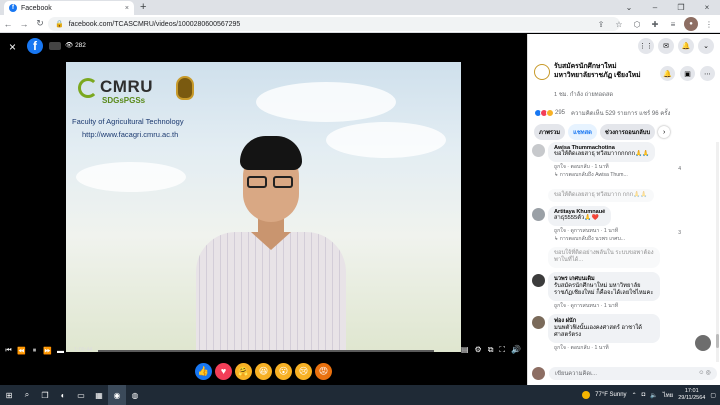 Image resolution: width=720 pixels, height=405 pixels. Describe the element at coordinates (69, 8) in the screenshot. I see `browser-tab: f Facebook ×` at that location.